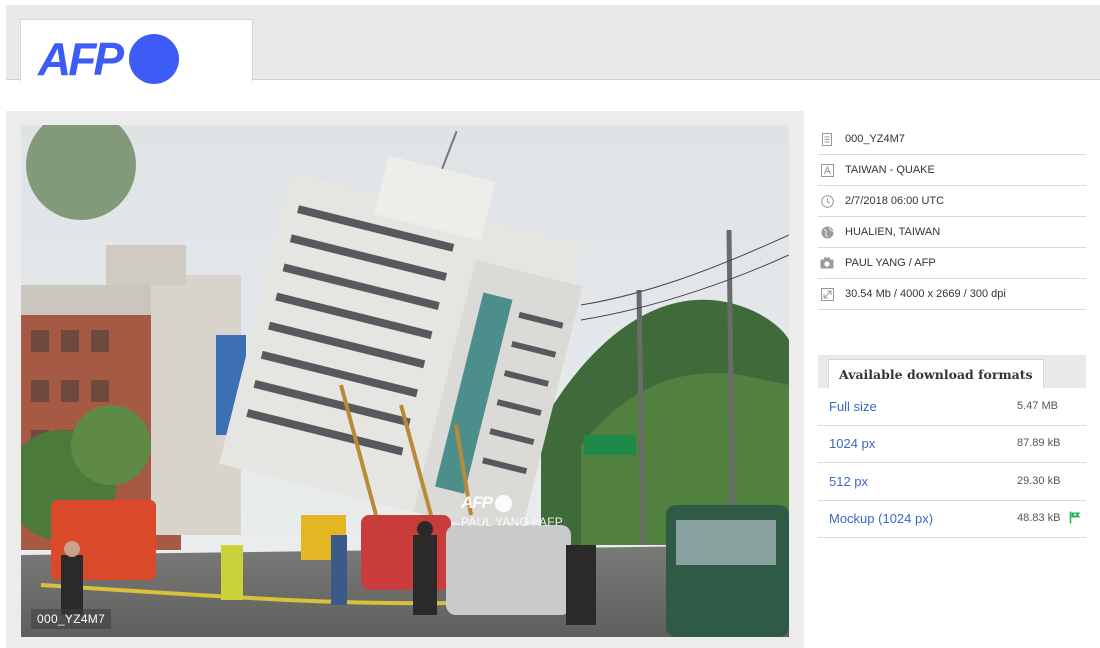  Describe the element at coordinates (875, 139) in the screenshot. I see `meta-id-text: 000_YZ4M7` at that location.